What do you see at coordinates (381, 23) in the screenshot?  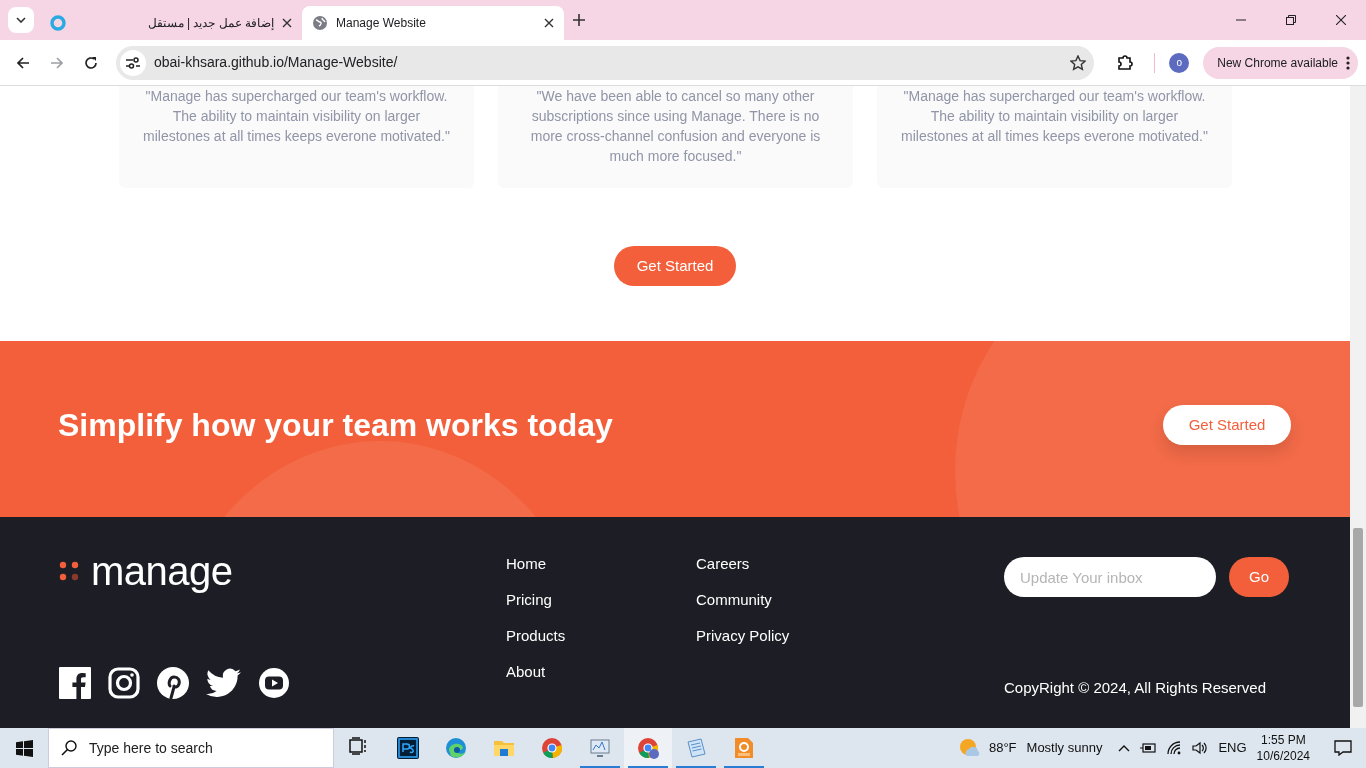 I see `tab-title: Manage Website` at bounding box center [381, 23].